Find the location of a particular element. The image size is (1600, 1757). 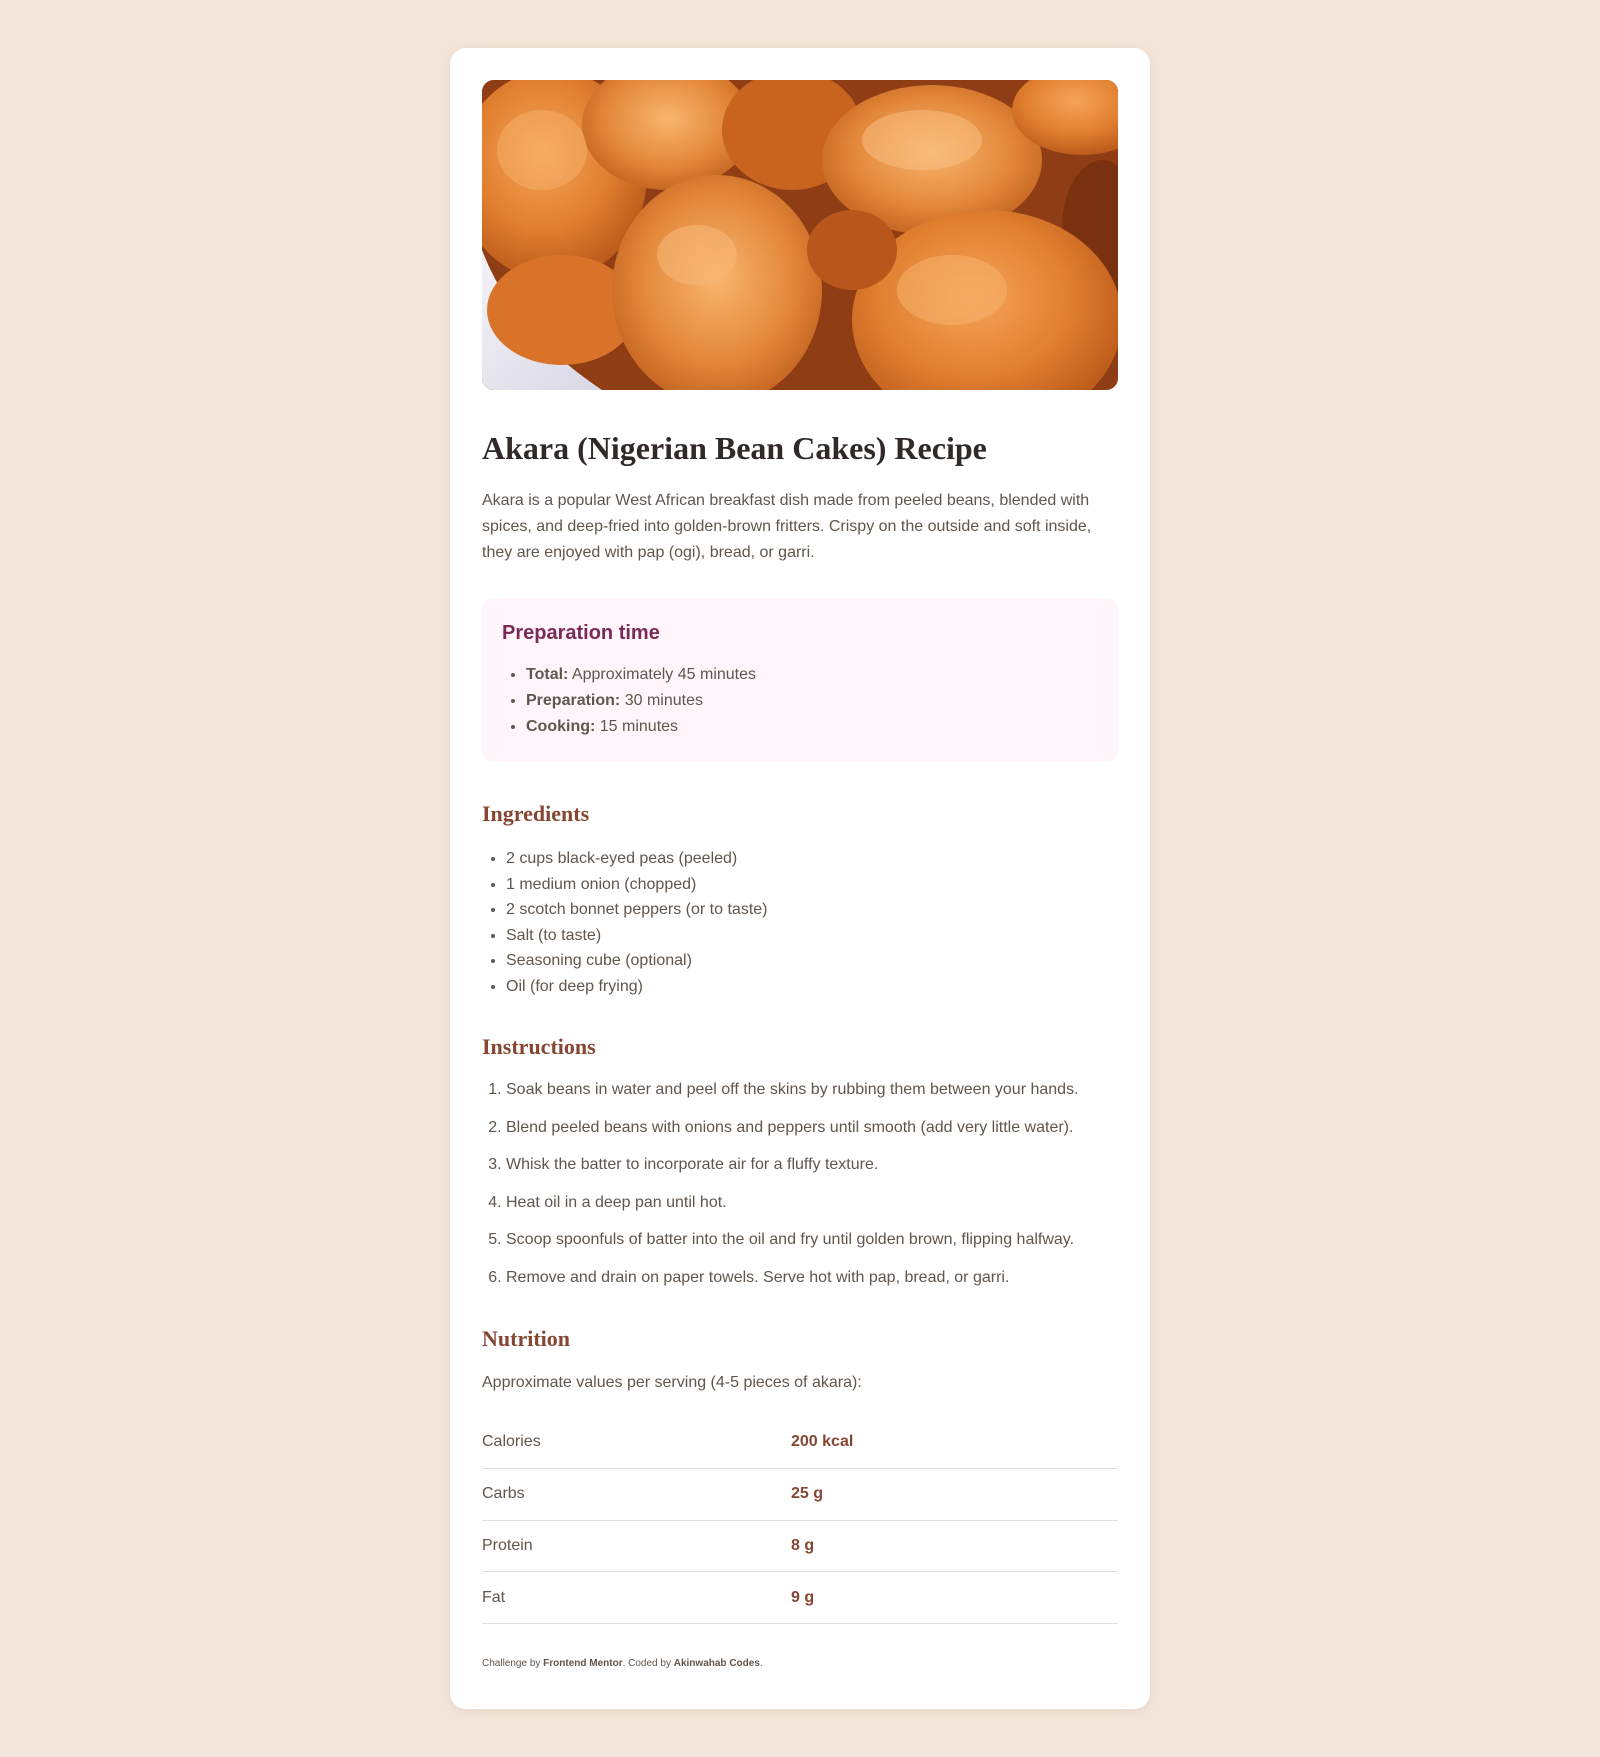

preparation-item-label: Cooking: is located at coordinates (561, 726).